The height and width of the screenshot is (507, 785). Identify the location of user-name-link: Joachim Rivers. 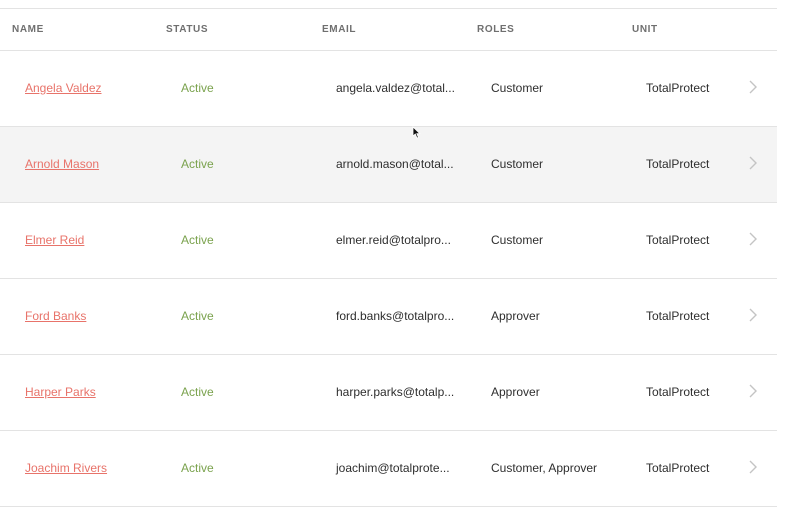
(66, 468).